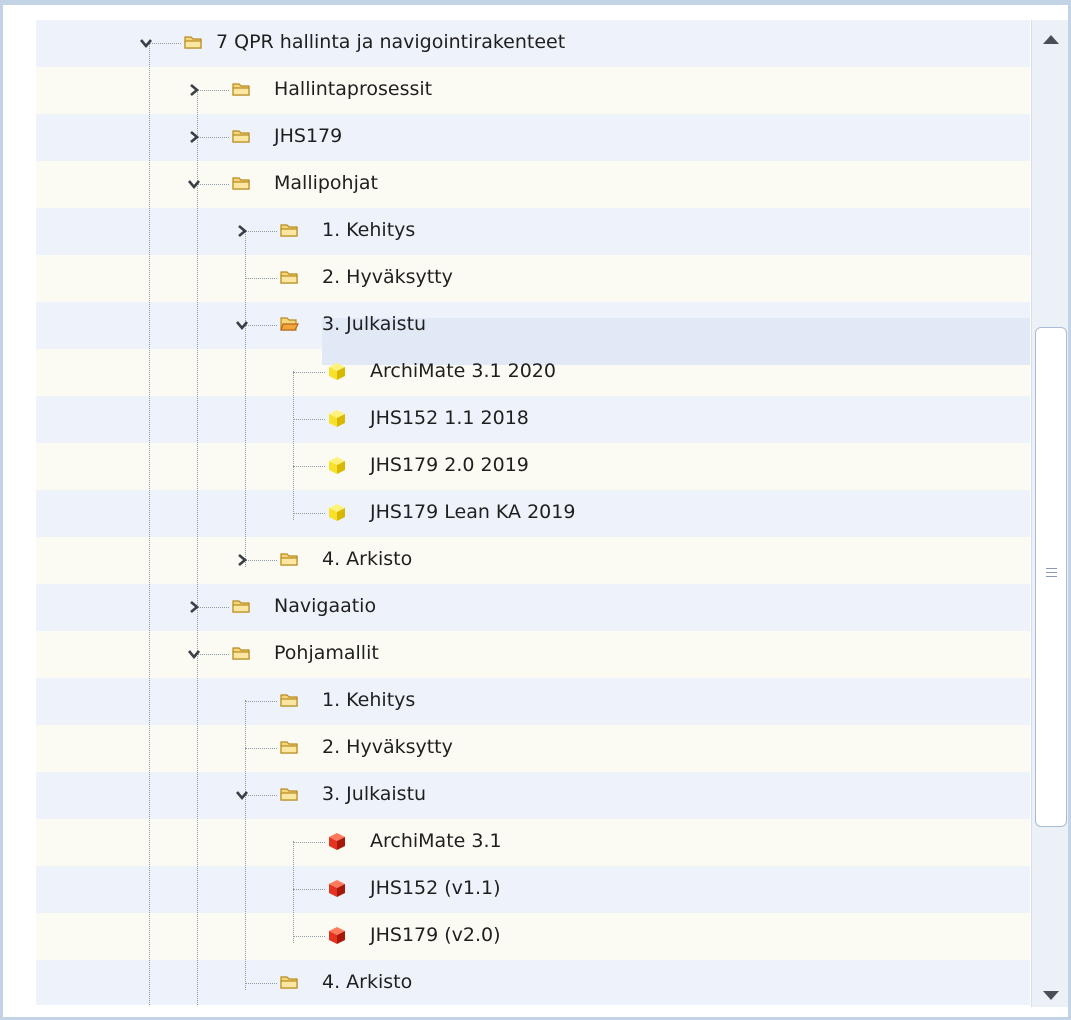 The width and height of the screenshot is (1071, 1020). What do you see at coordinates (1051, 37) in the screenshot?
I see `scroll-up-arrow-icon` at bounding box center [1051, 37].